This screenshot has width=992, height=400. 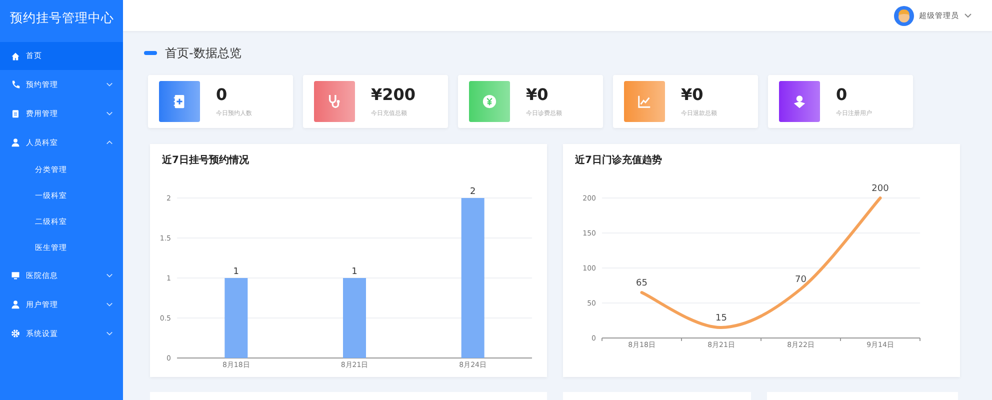 What do you see at coordinates (150, 53) in the screenshot?
I see `title-marker` at bounding box center [150, 53].